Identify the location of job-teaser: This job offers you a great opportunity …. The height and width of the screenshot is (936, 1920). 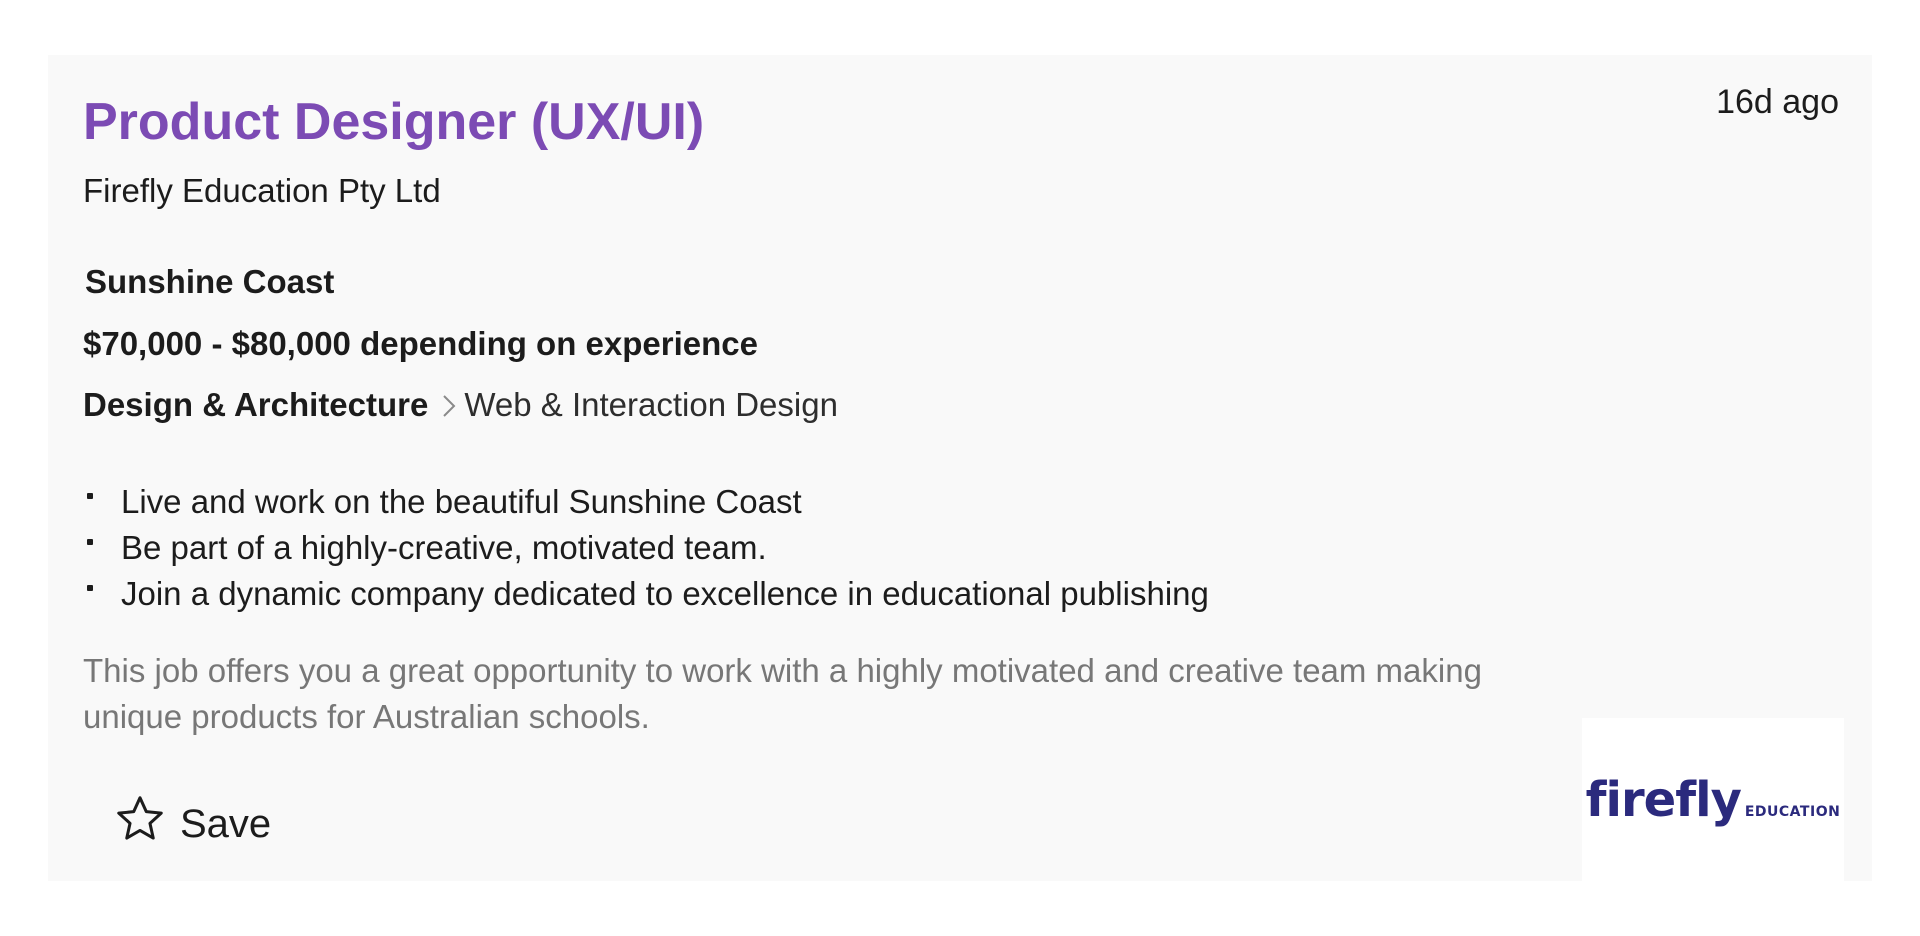
(782, 693).